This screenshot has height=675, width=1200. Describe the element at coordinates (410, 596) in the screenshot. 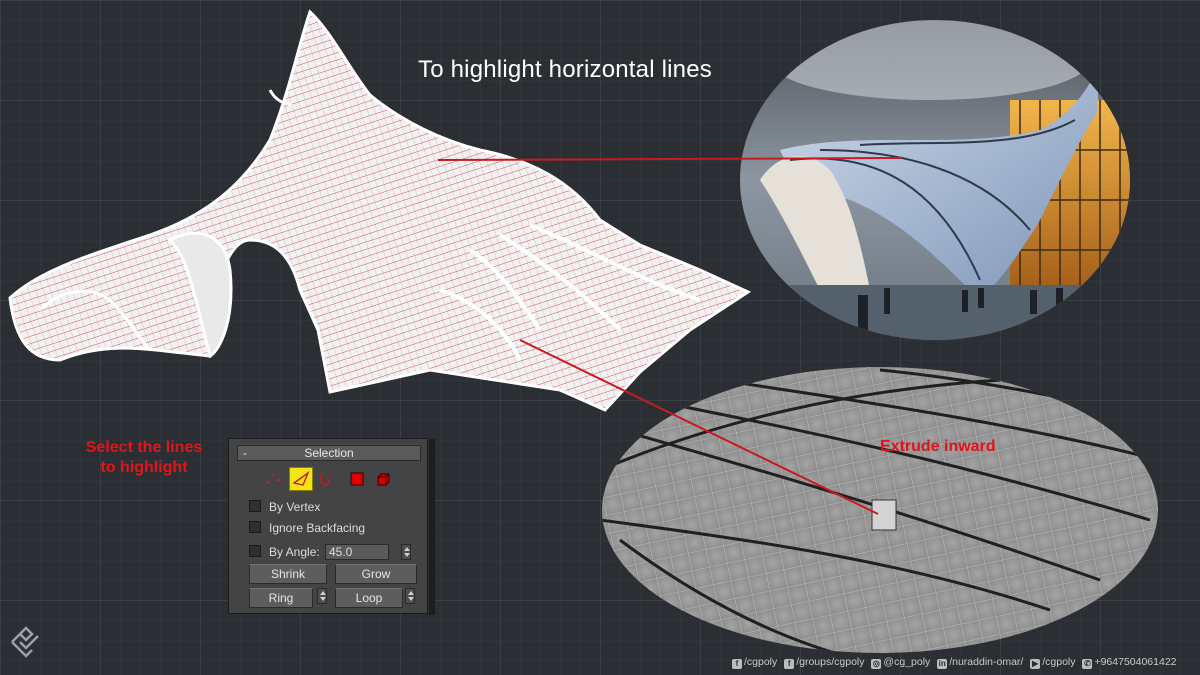

I see `loop-spinner-arrows` at that location.